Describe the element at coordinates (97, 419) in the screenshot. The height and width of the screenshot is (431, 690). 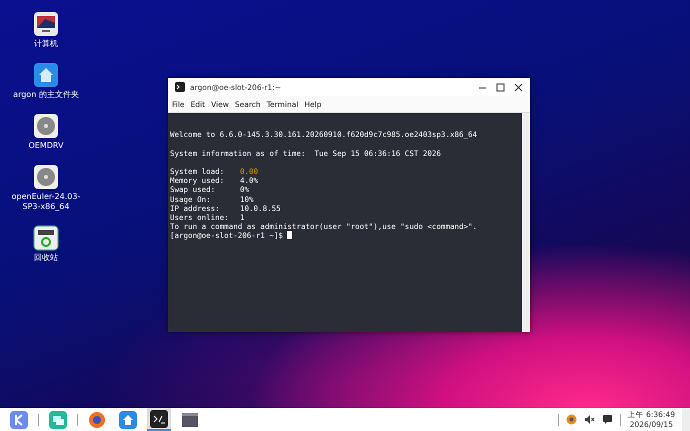
I see `browser-icon` at that location.